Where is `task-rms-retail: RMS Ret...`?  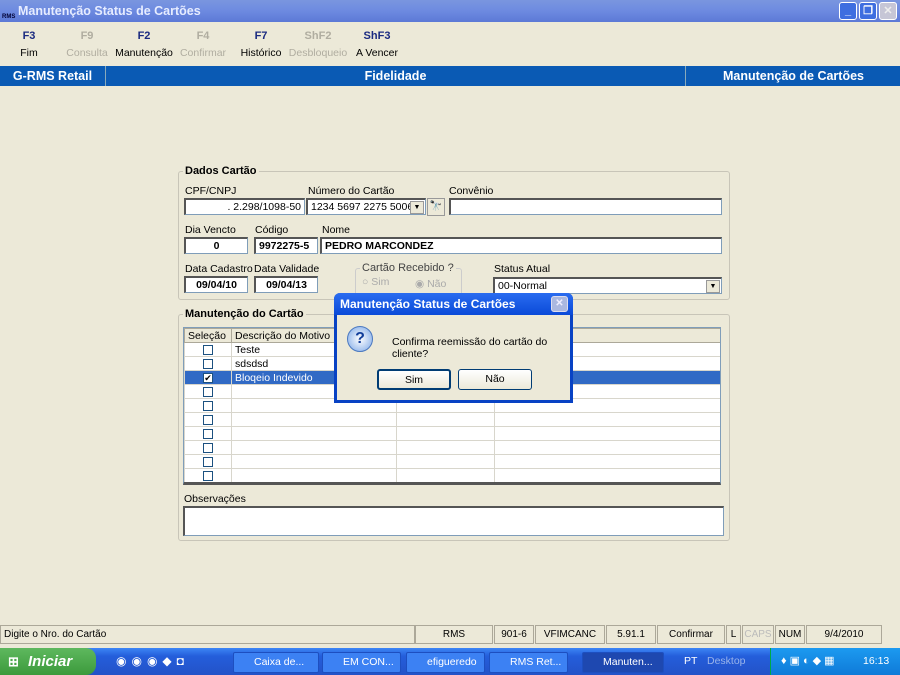 task-rms-retail: RMS Ret... is located at coordinates (528, 662).